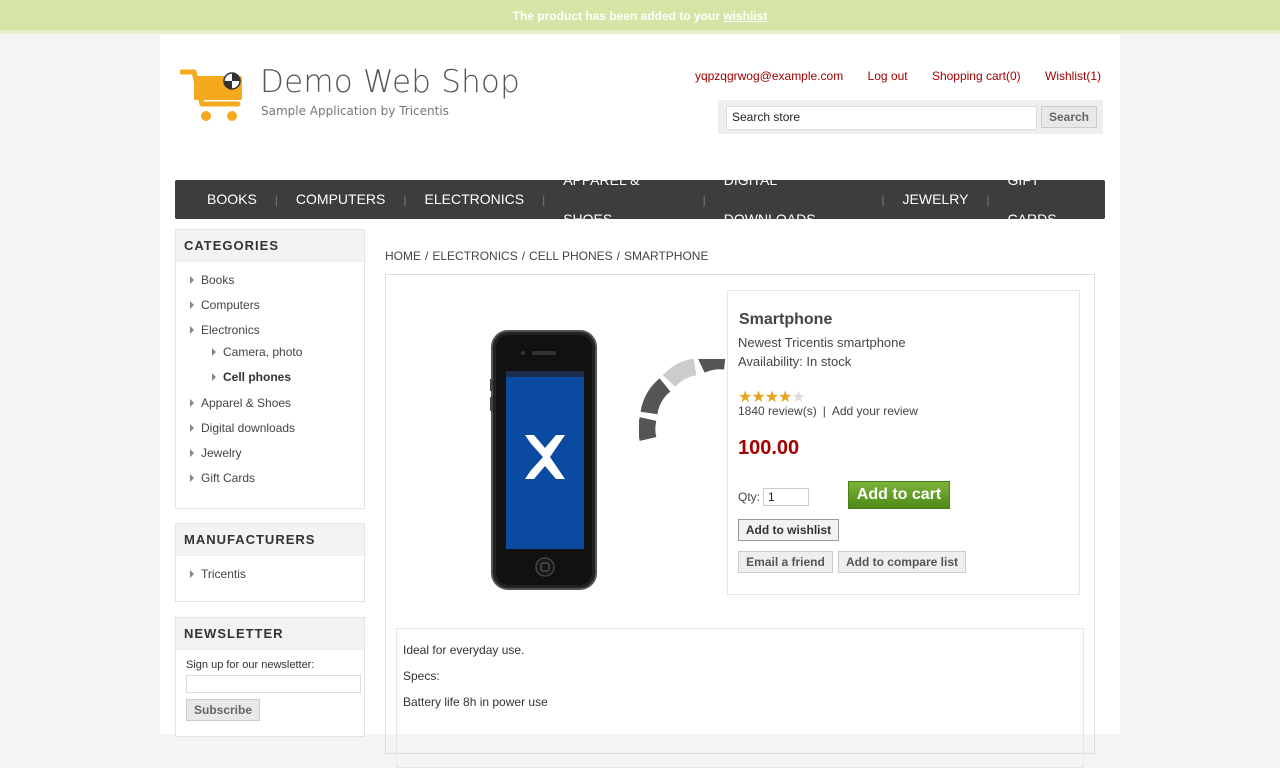 Image resolution: width=1280 pixels, height=768 pixels. I want to click on category-label: Camera, photo, so click(263, 352).